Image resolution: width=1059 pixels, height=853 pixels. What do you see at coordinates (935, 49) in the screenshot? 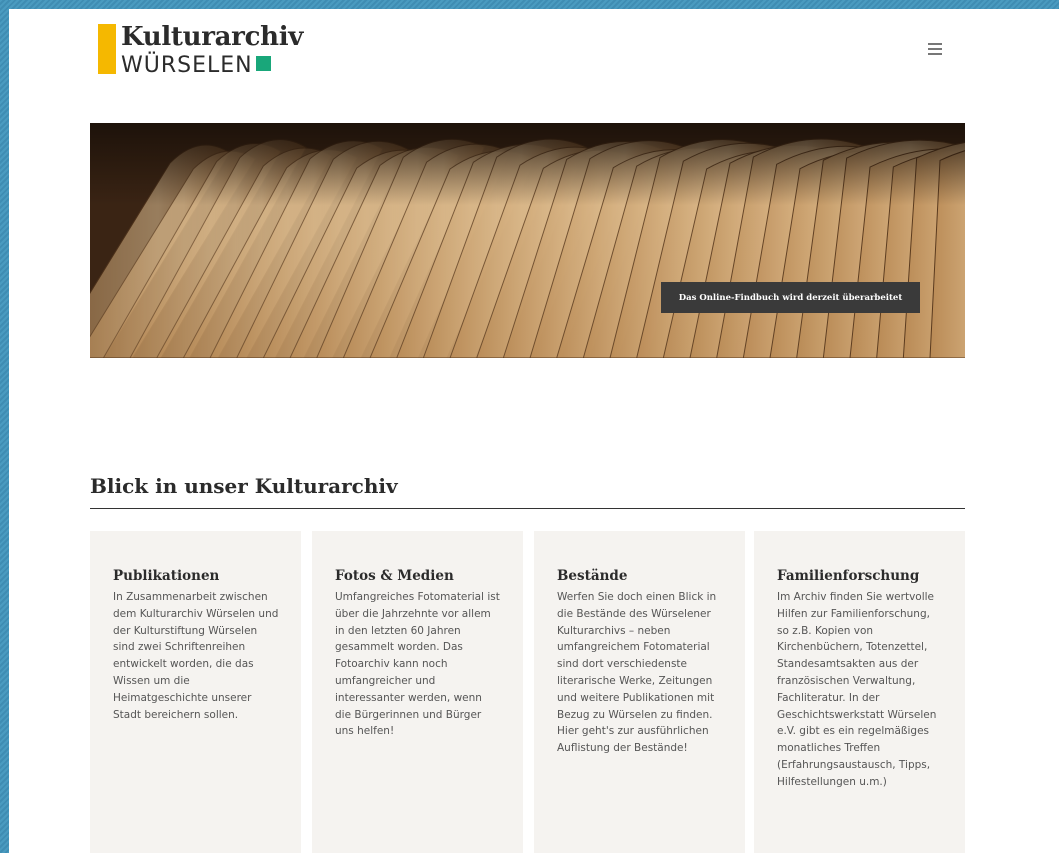
I see `hamburger-menu-icon` at bounding box center [935, 49].